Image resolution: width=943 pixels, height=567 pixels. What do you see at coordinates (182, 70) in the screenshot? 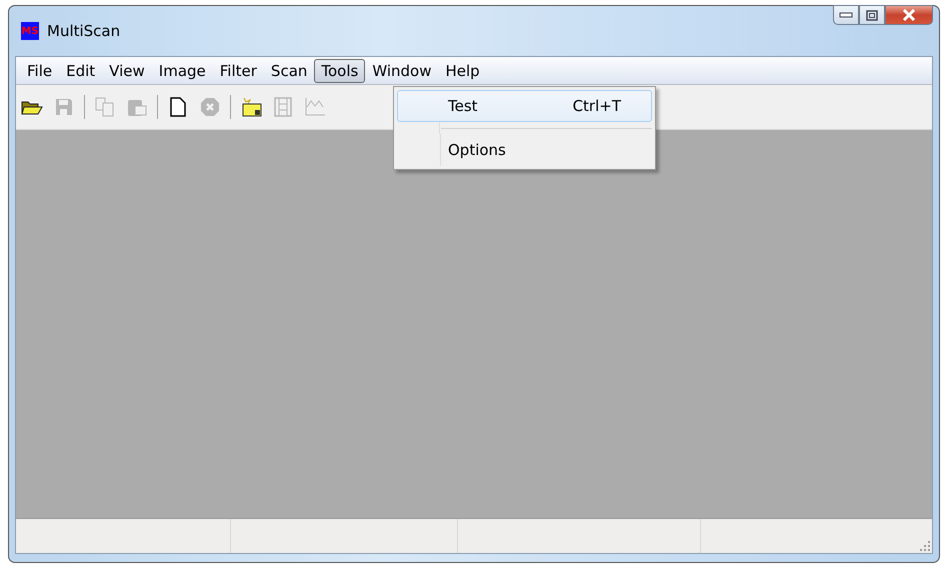
I see `menu-item: Image` at bounding box center [182, 70].